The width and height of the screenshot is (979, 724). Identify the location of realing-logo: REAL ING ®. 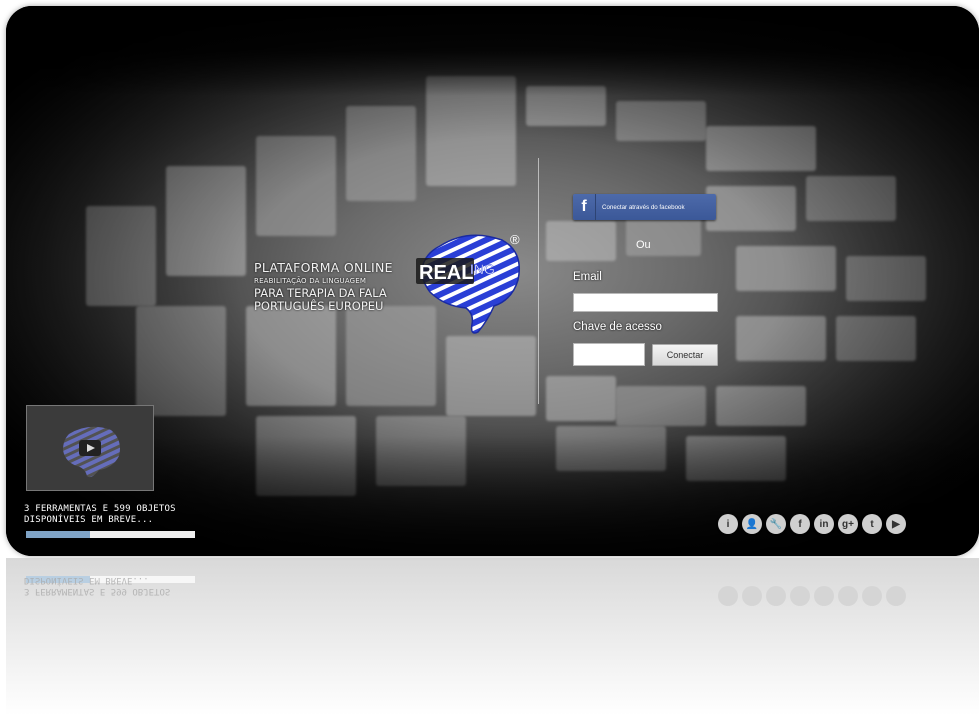
(468, 283).